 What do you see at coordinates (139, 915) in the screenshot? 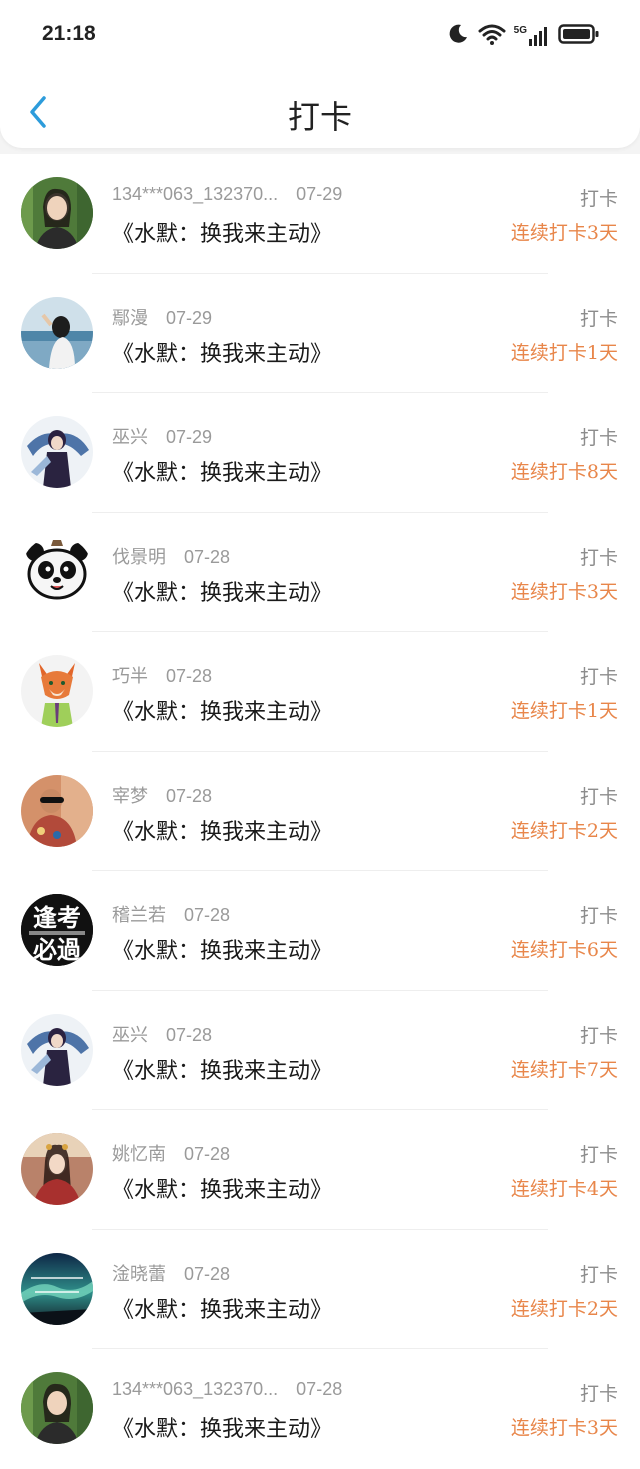
I see `user-name: 稽兰若` at bounding box center [139, 915].